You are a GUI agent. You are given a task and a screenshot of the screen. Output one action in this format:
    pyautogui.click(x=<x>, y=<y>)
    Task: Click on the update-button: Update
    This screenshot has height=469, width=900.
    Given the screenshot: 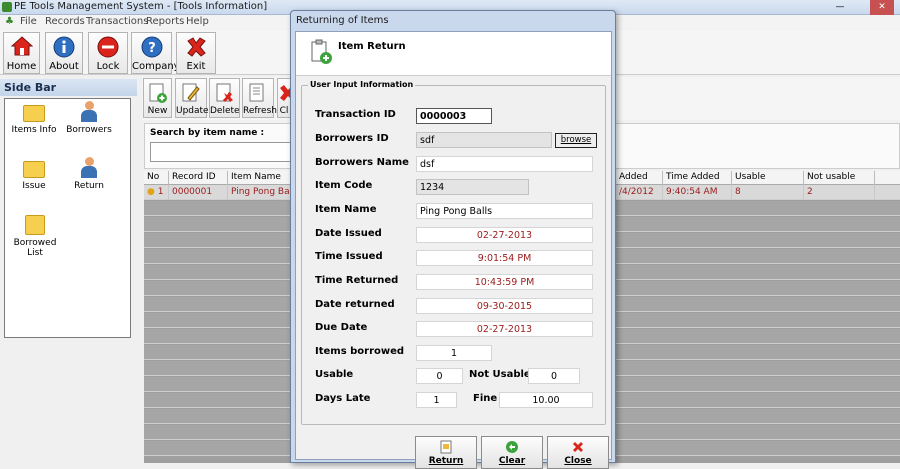 What is the action you would take?
    pyautogui.click(x=192, y=98)
    